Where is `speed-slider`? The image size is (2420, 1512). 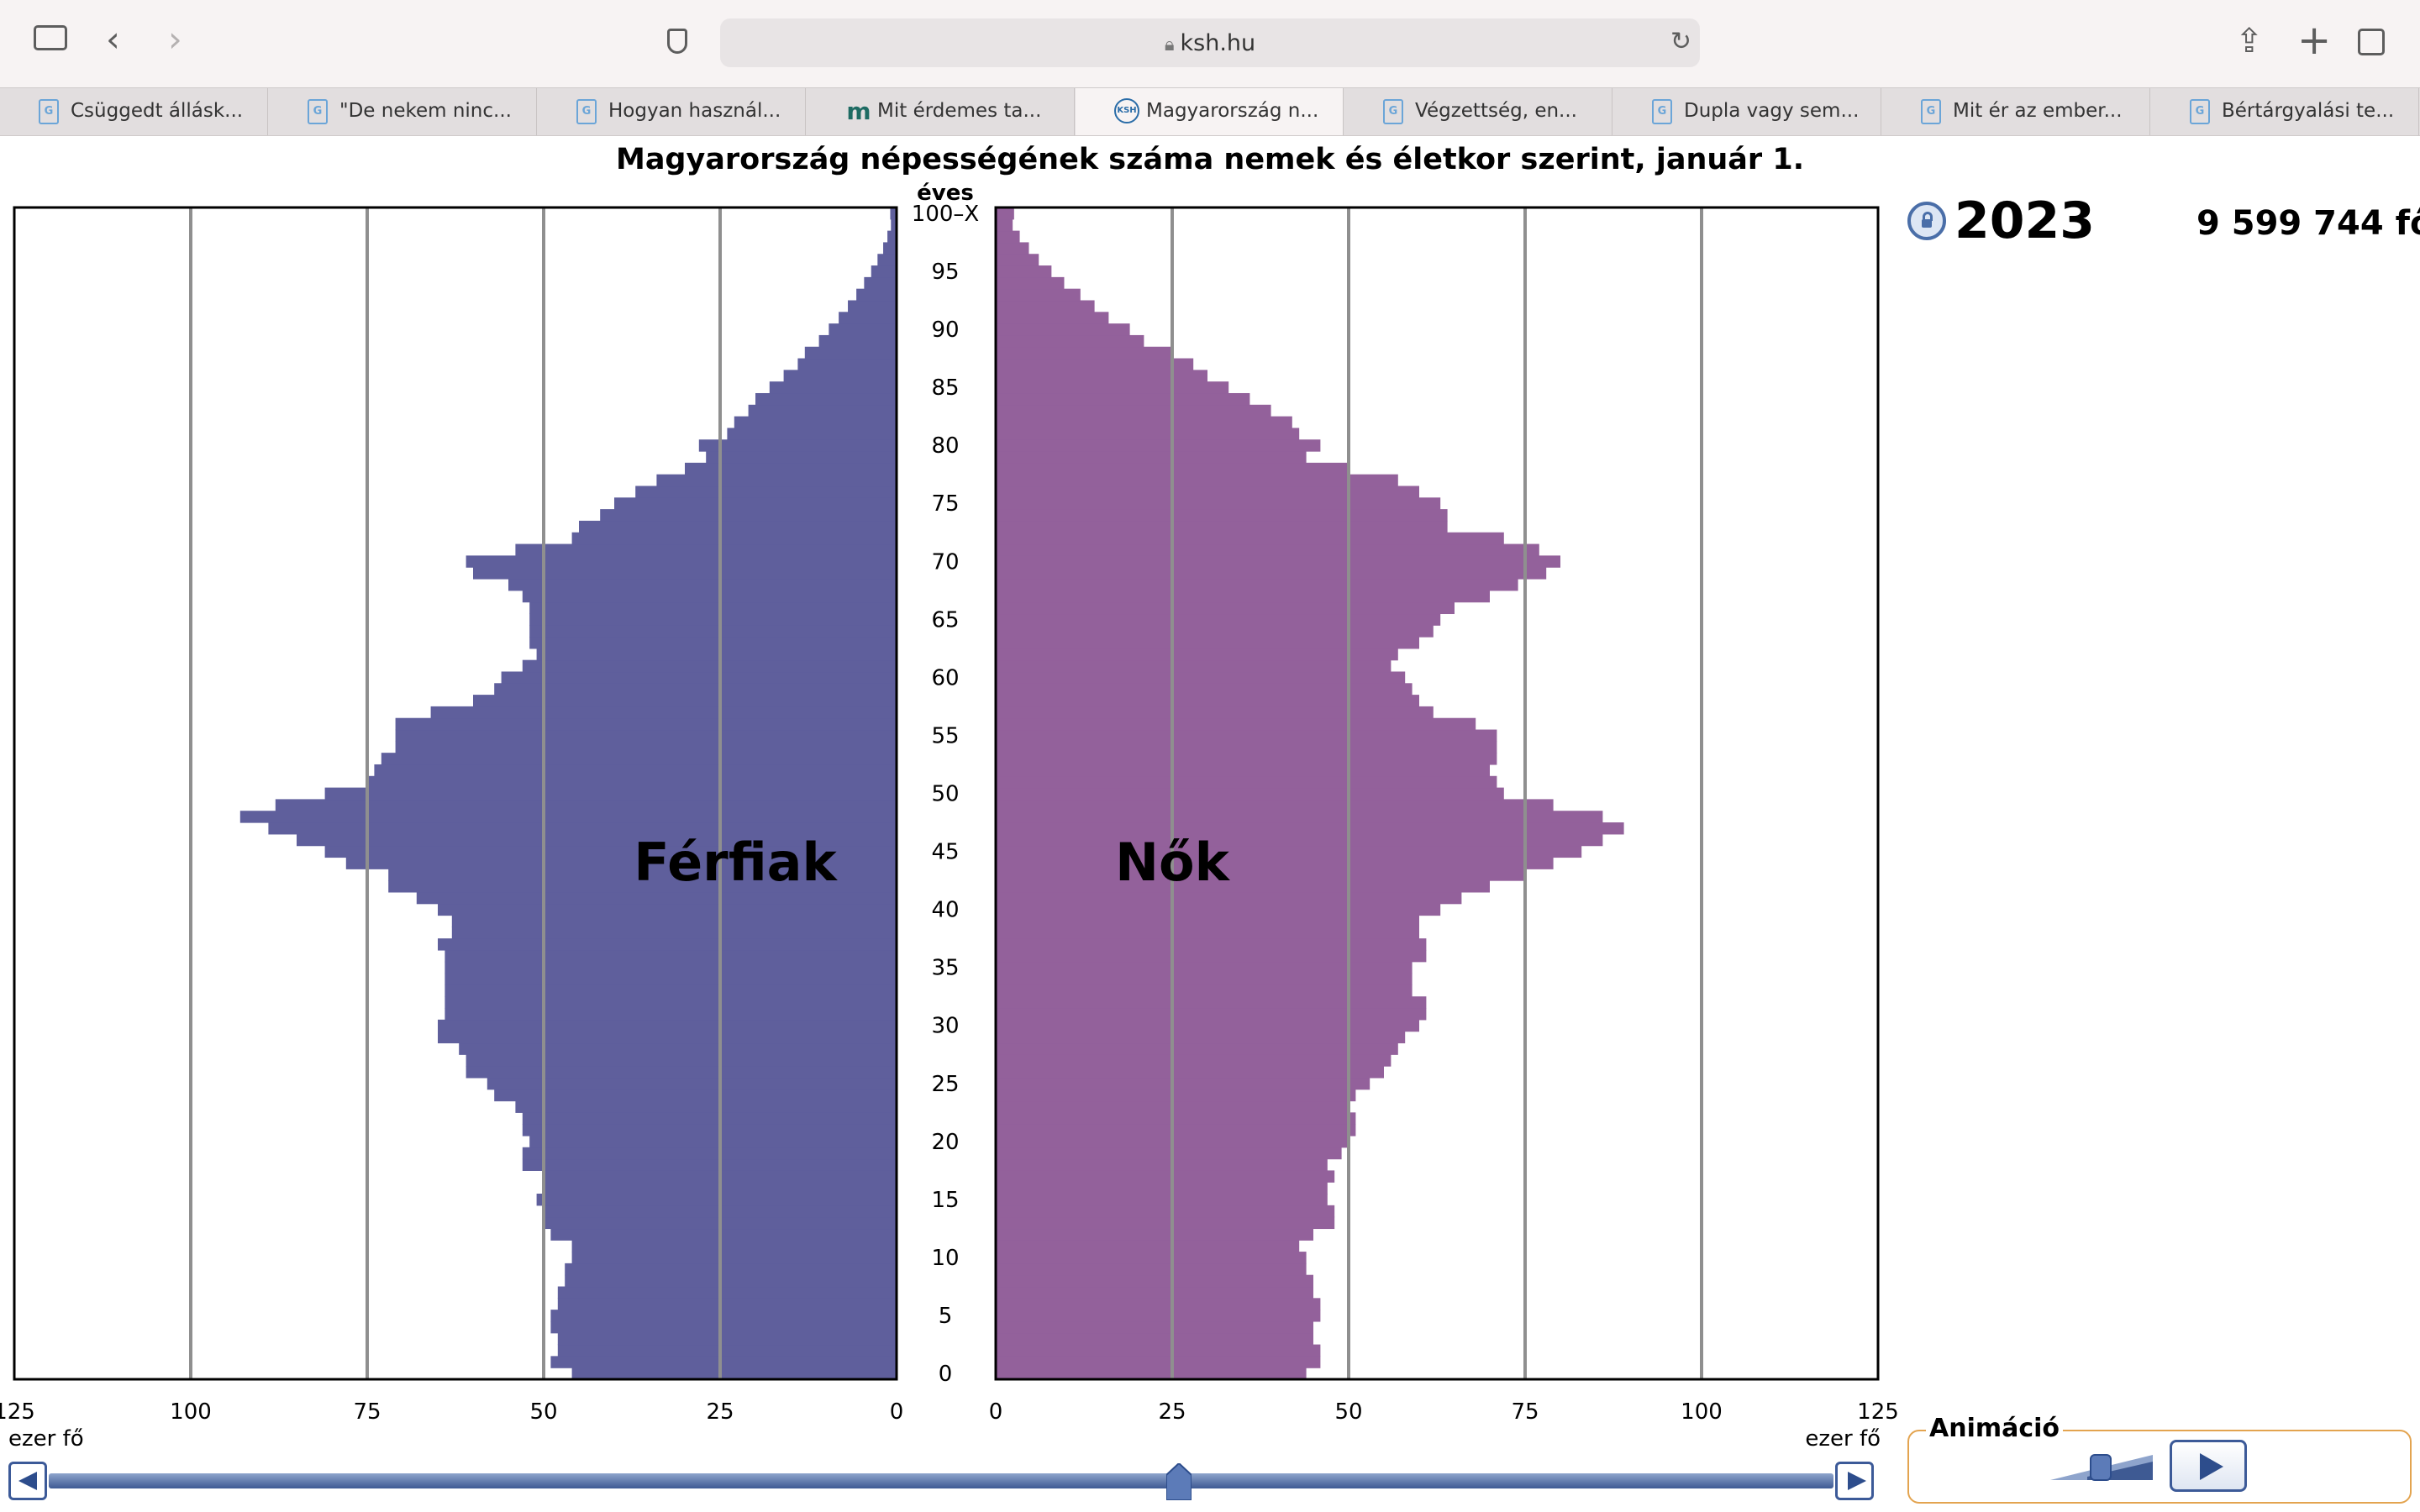
speed-slider is located at coordinates (2101, 1467).